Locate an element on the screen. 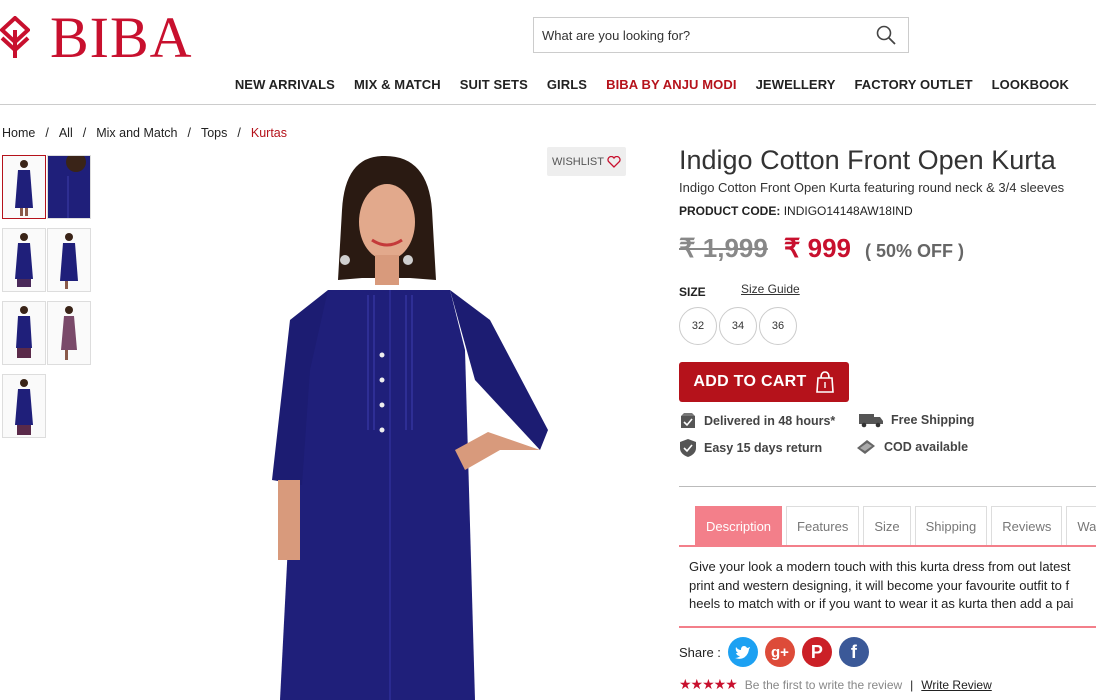 The width and height of the screenshot is (1096, 700). product-thumbnails is located at coordinates (47, 296).